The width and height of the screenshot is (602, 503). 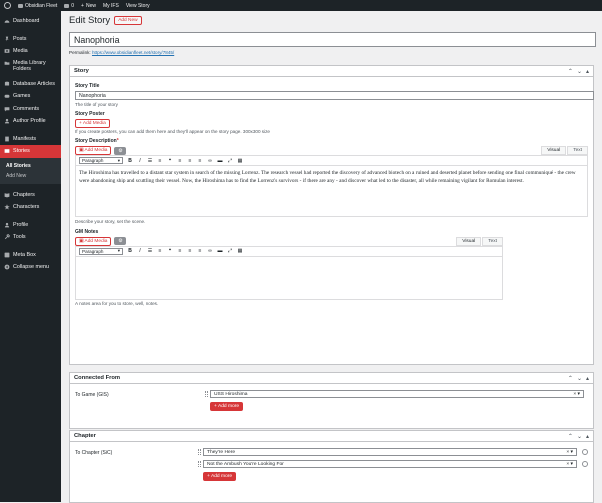 I want to click on menu-comments: Comments, so click(x=30, y=109).